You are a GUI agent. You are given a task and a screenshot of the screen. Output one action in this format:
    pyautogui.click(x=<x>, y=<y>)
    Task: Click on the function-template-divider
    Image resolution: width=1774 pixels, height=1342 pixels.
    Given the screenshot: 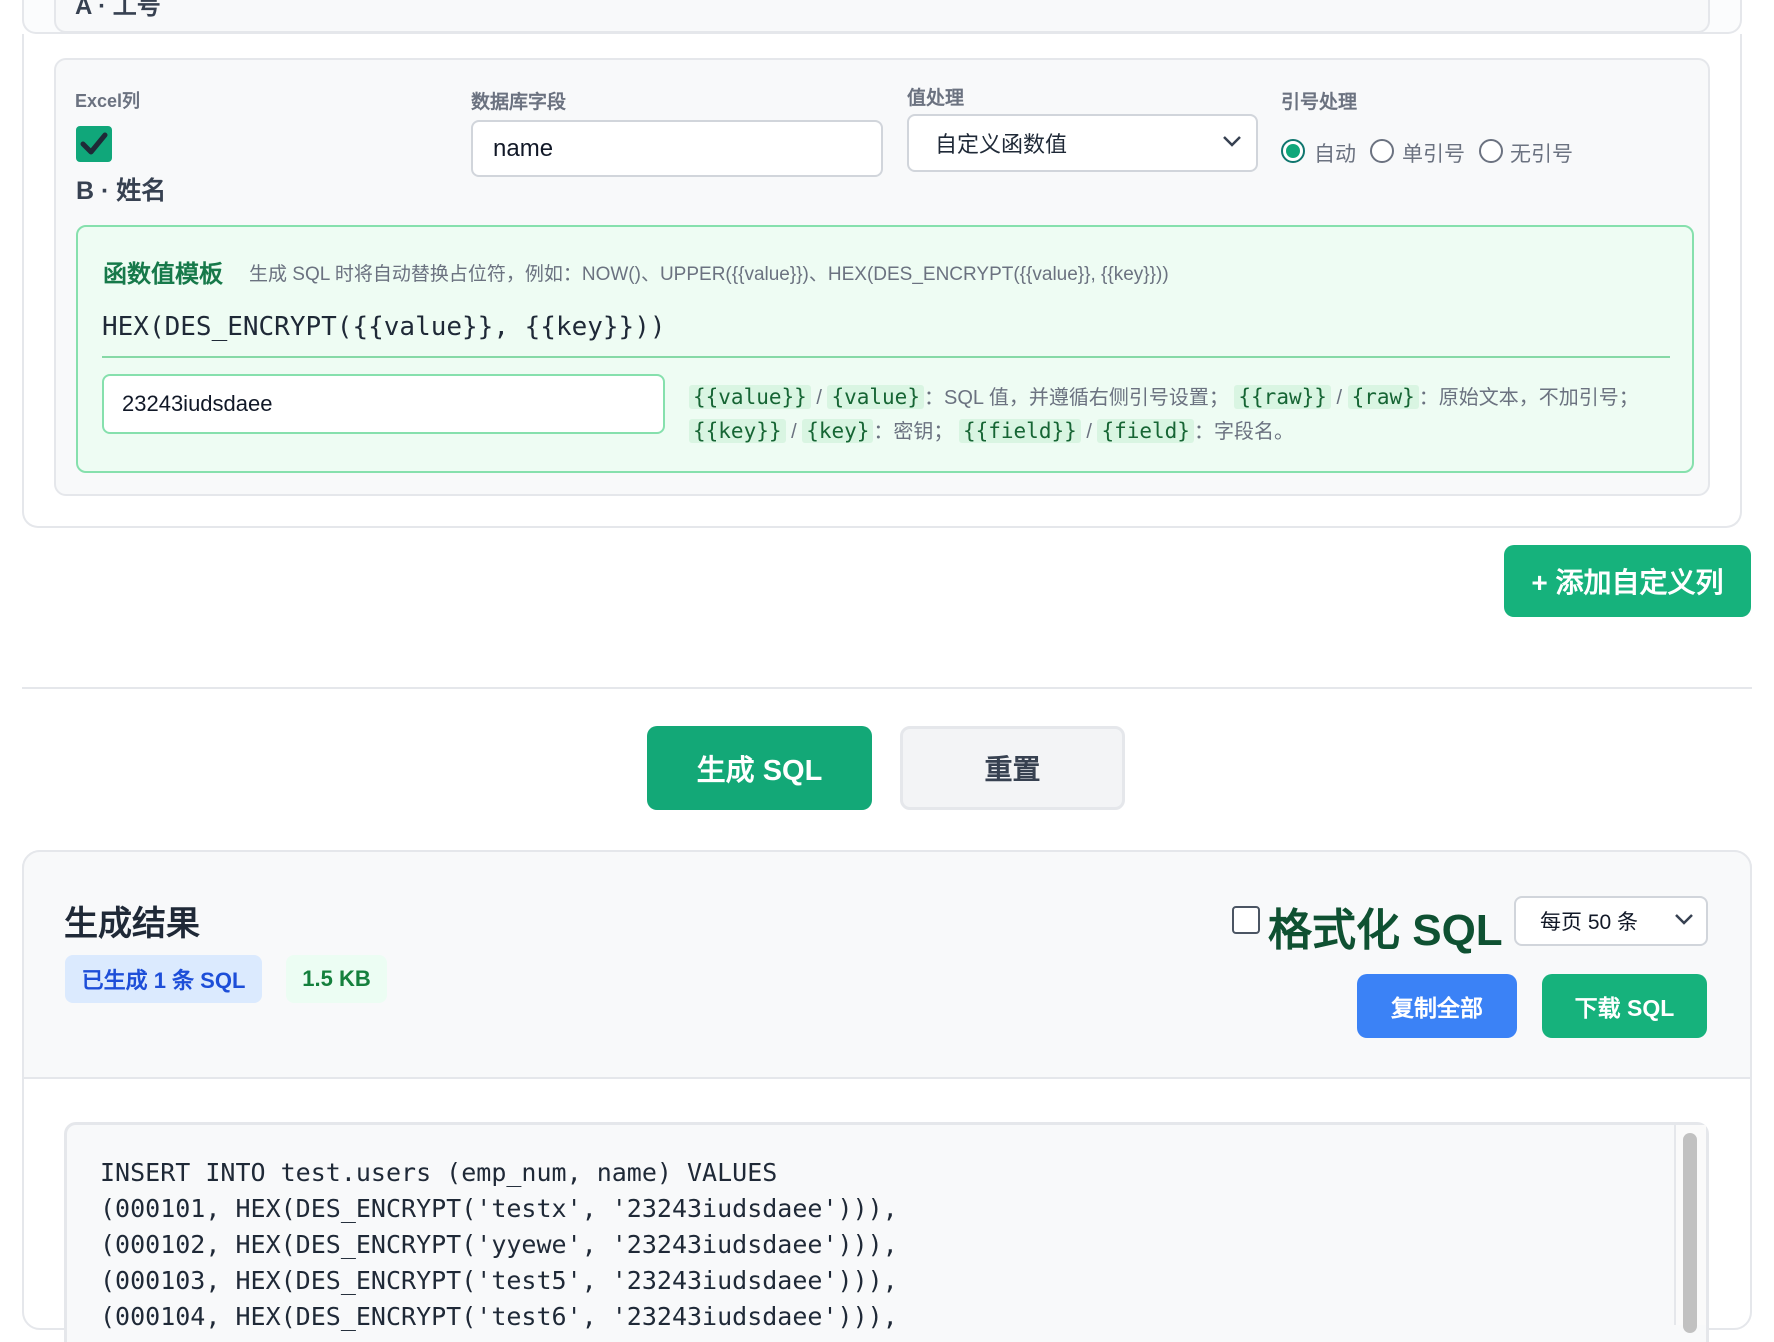 What is the action you would take?
    pyautogui.click(x=886, y=357)
    